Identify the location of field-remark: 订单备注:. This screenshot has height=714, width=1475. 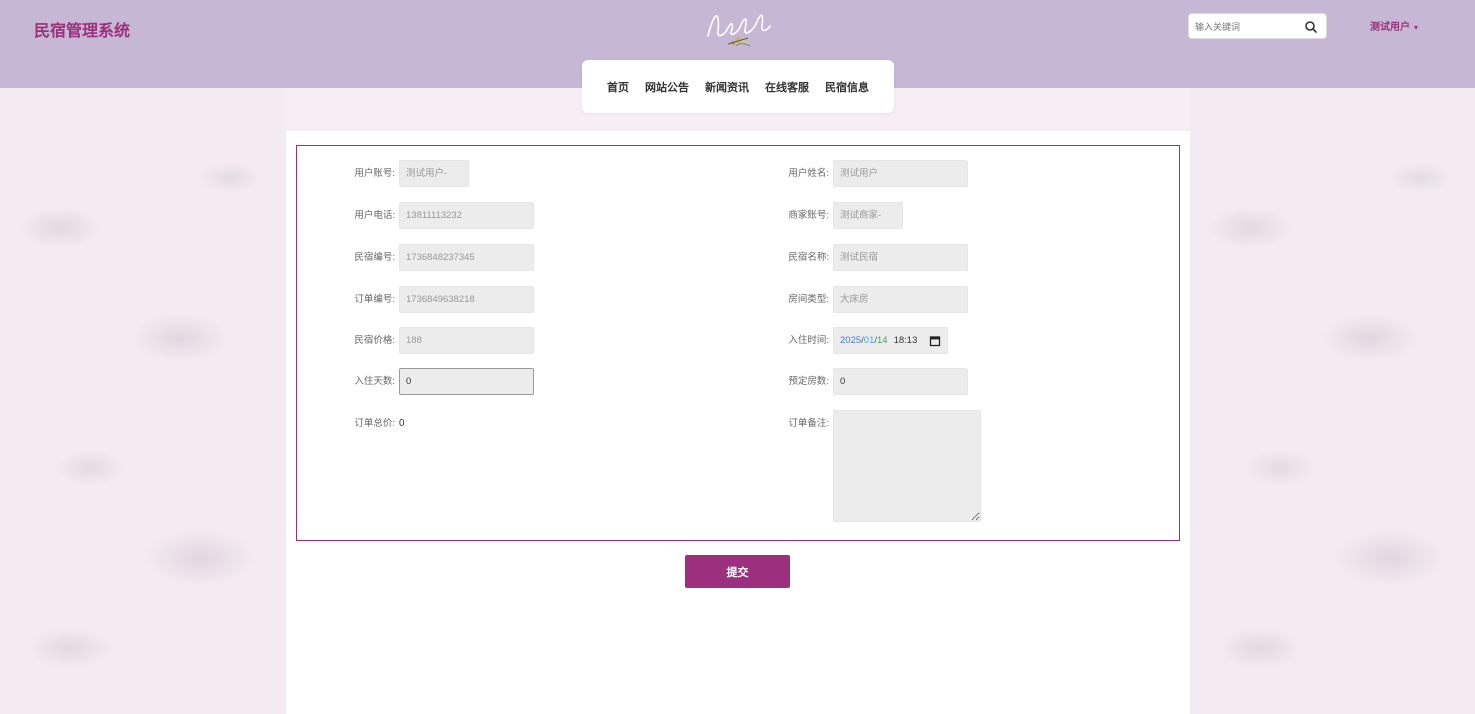
(880, 466).